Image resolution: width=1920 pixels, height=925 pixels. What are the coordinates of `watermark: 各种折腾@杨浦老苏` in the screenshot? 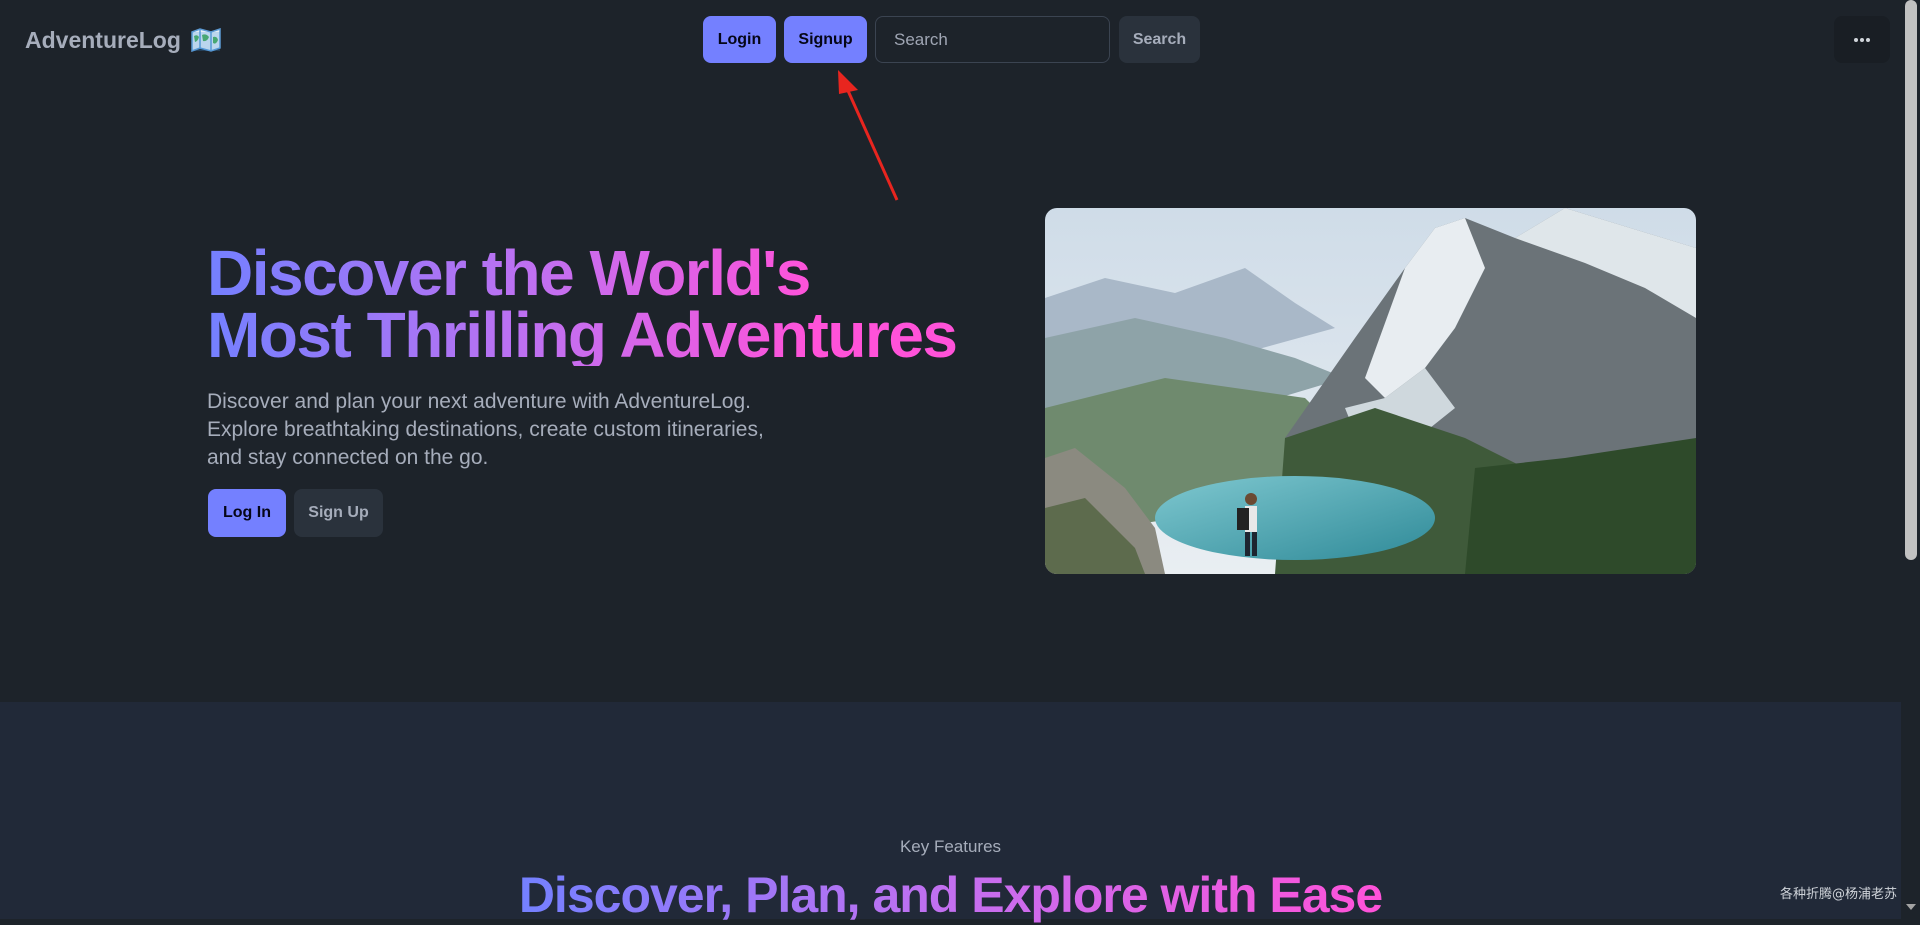 It's located at (1839, 894).